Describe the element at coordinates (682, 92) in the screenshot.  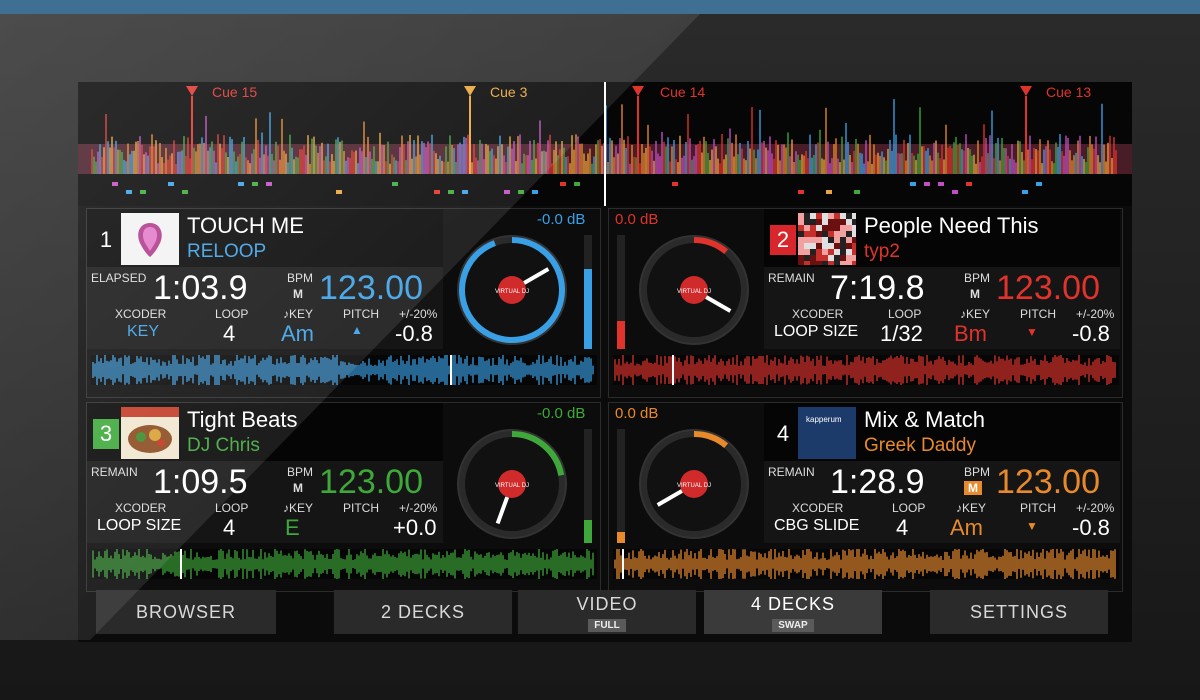
I see `cue-label-14: Cue 14` at that location.